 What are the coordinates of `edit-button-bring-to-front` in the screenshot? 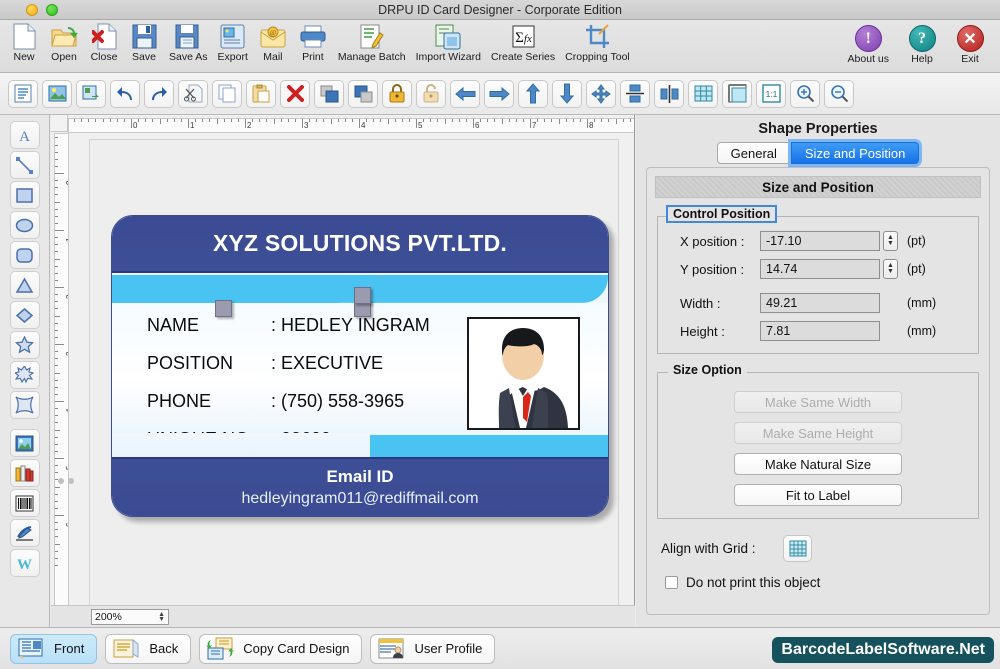 It's located at (329, 93).